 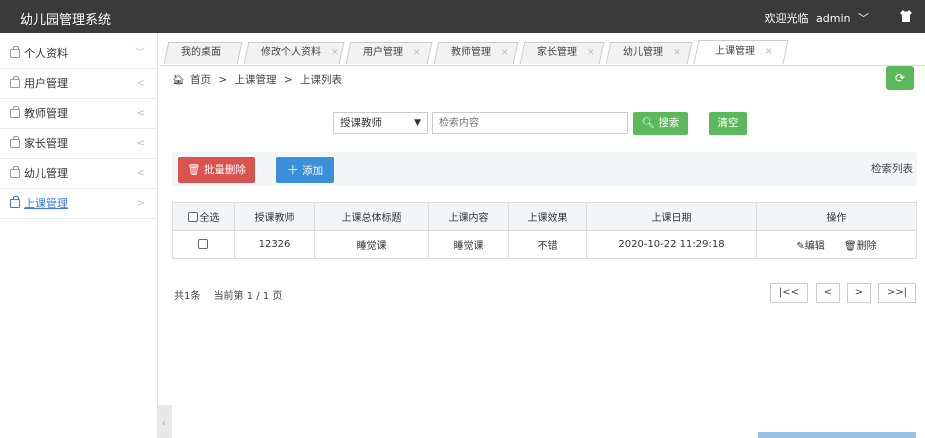 I want to click on tab-users: 用户管理 ✕, so click(x=389, y=53).